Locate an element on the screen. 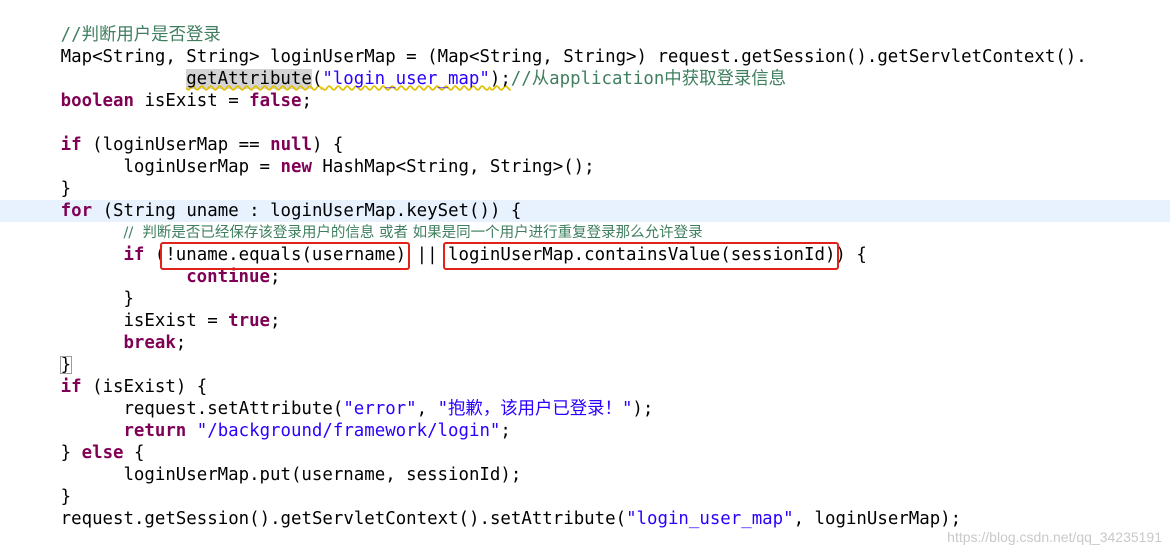 The height and width of the screenshot is (553, 1170). code-line: return "/background/framework/login"; is located at coordinates (585, 431).